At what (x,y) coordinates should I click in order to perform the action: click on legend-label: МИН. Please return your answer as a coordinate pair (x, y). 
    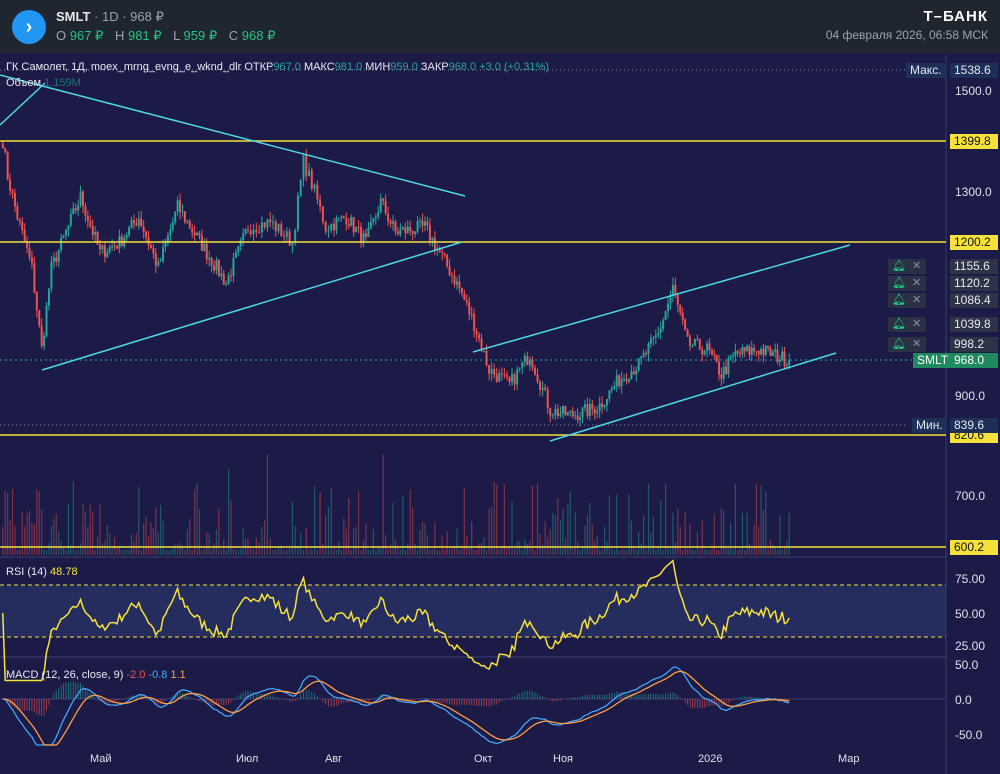
    Looking at the image, I should click on (378, 67).